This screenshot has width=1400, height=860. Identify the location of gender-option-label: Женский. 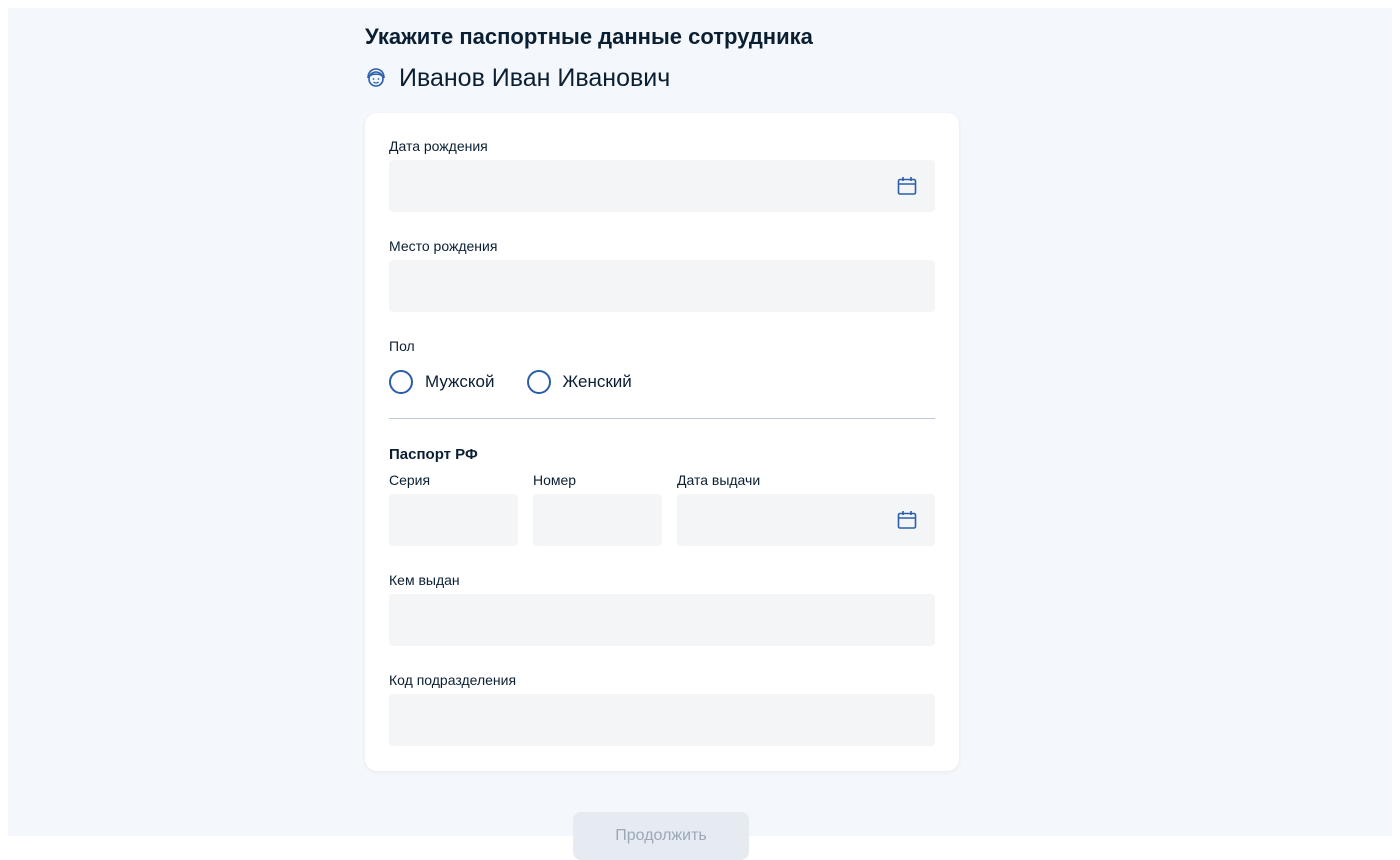
(597, 382).